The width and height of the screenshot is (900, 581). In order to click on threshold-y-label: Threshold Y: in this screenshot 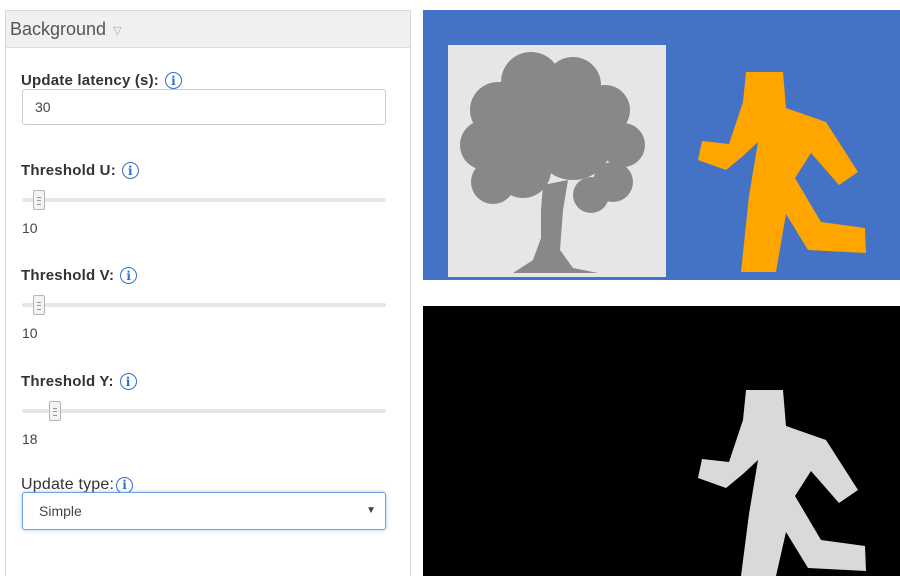, I will do `click(67, 381)`.